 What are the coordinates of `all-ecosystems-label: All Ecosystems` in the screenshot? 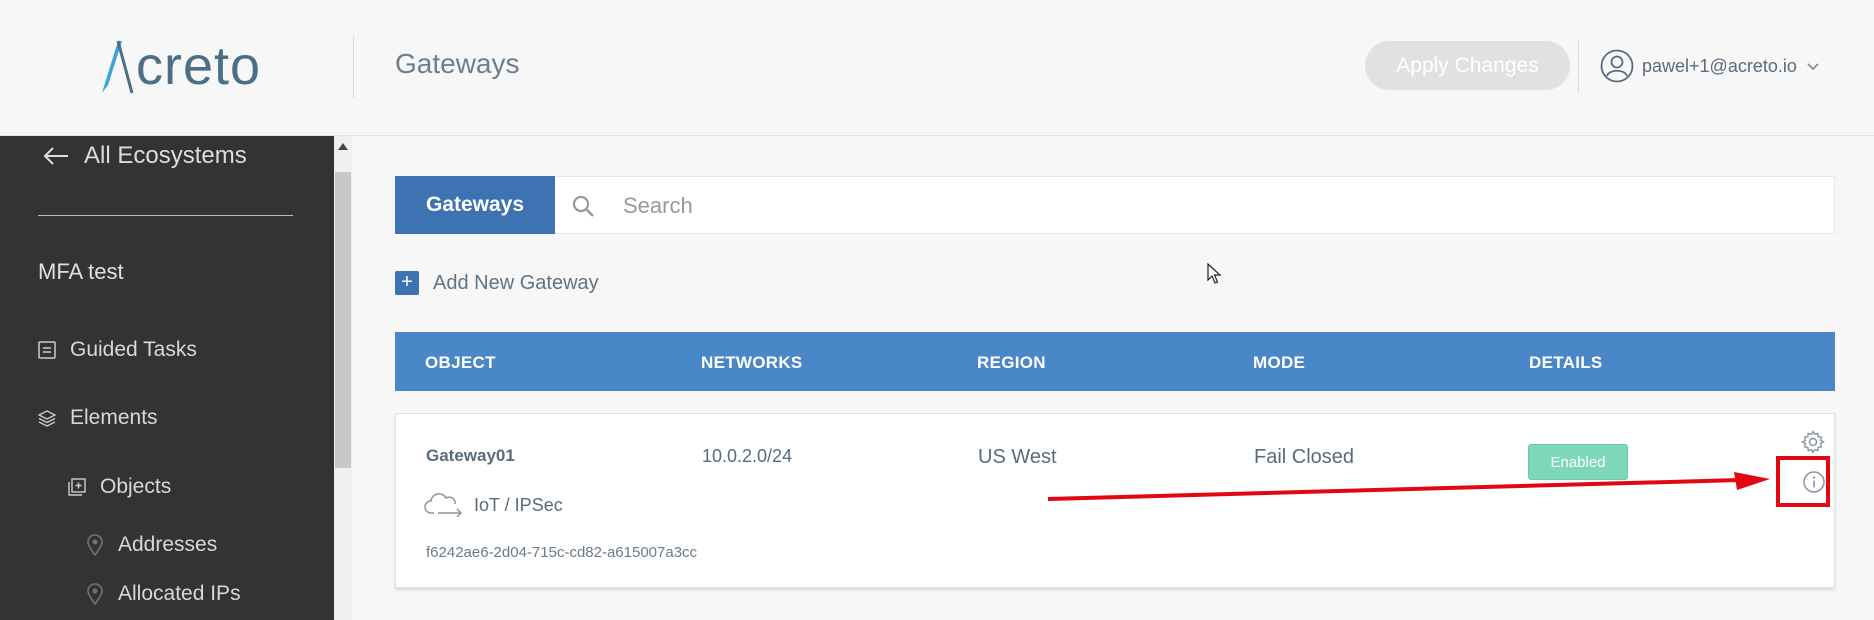 It's located at (165, 155).